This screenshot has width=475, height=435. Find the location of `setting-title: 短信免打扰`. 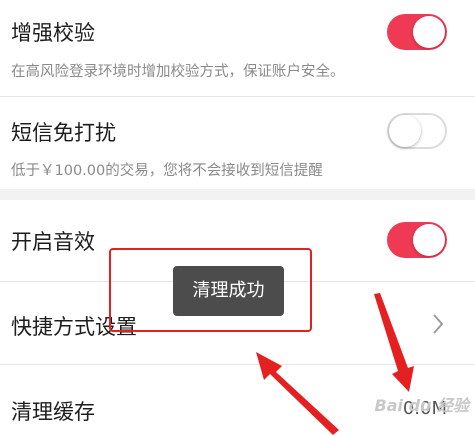

setting-title: 短信免打扰 is located at coordinates (63, 133).